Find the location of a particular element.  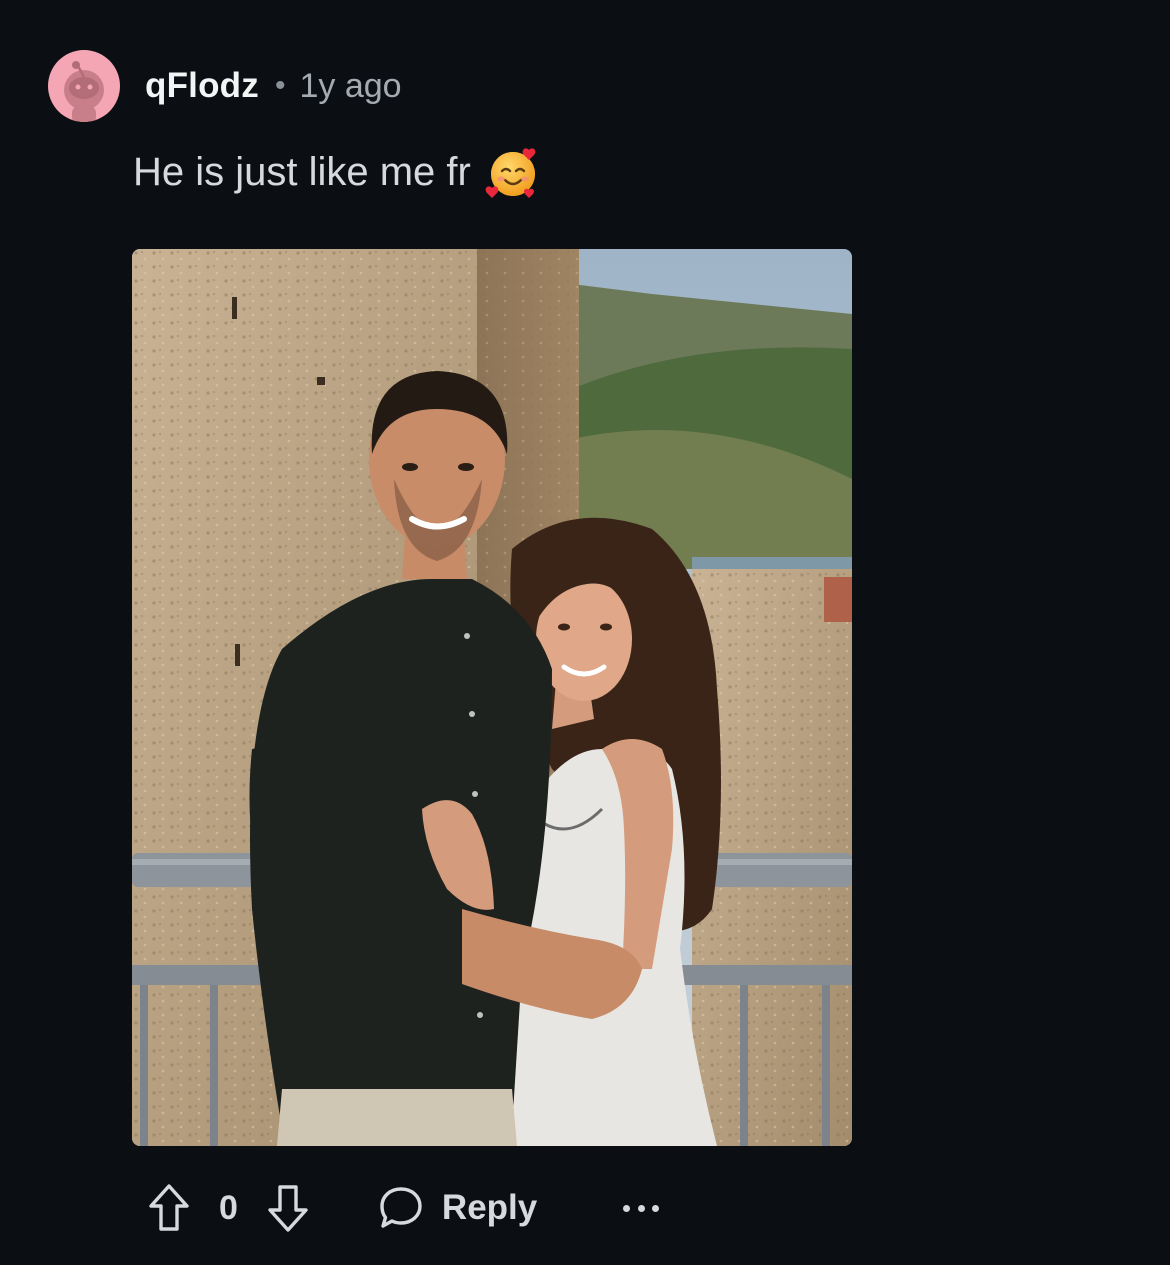

comment-header: qFlodz • 1y ago is located at coordinates (225, 86).